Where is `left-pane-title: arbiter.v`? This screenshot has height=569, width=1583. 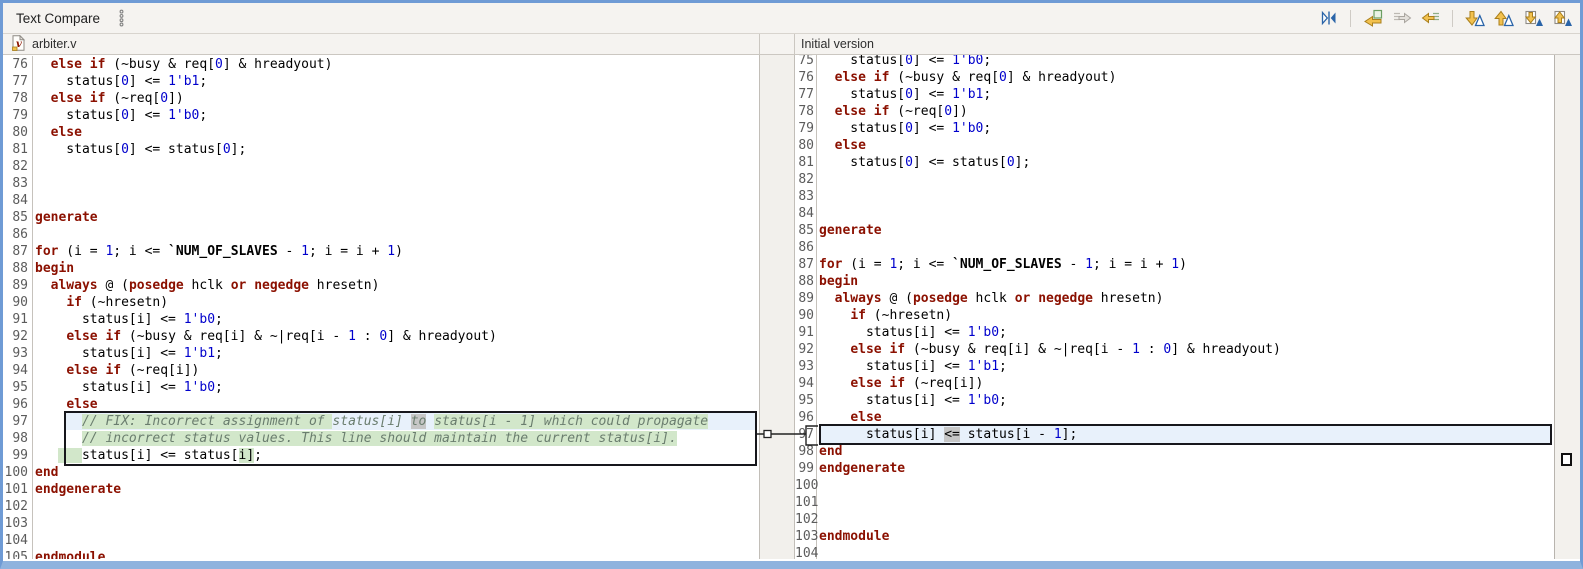 left-pane-title: arbiter.v is located at coordinates (54, 44).